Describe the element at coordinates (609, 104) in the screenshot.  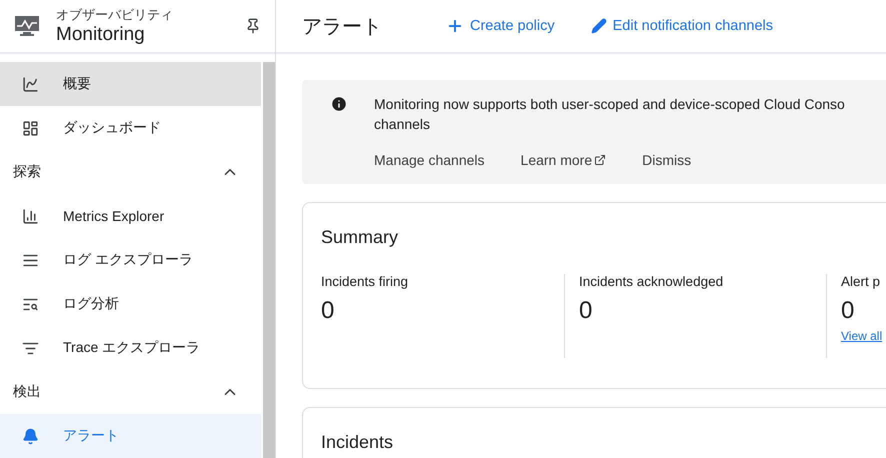
I see `banner-message: Monitoring now supports both user-scoped and device-scoped Cloud Conso` at that location.